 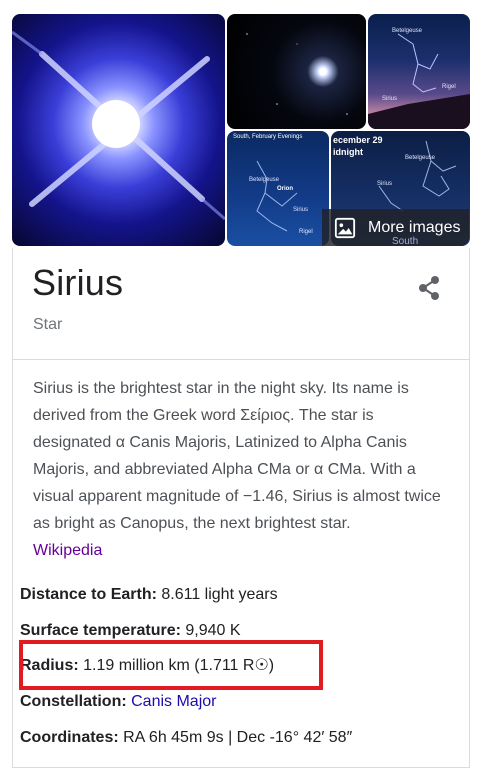 I want to click on entity-subtitle: Star, so click(x=48, y=324).